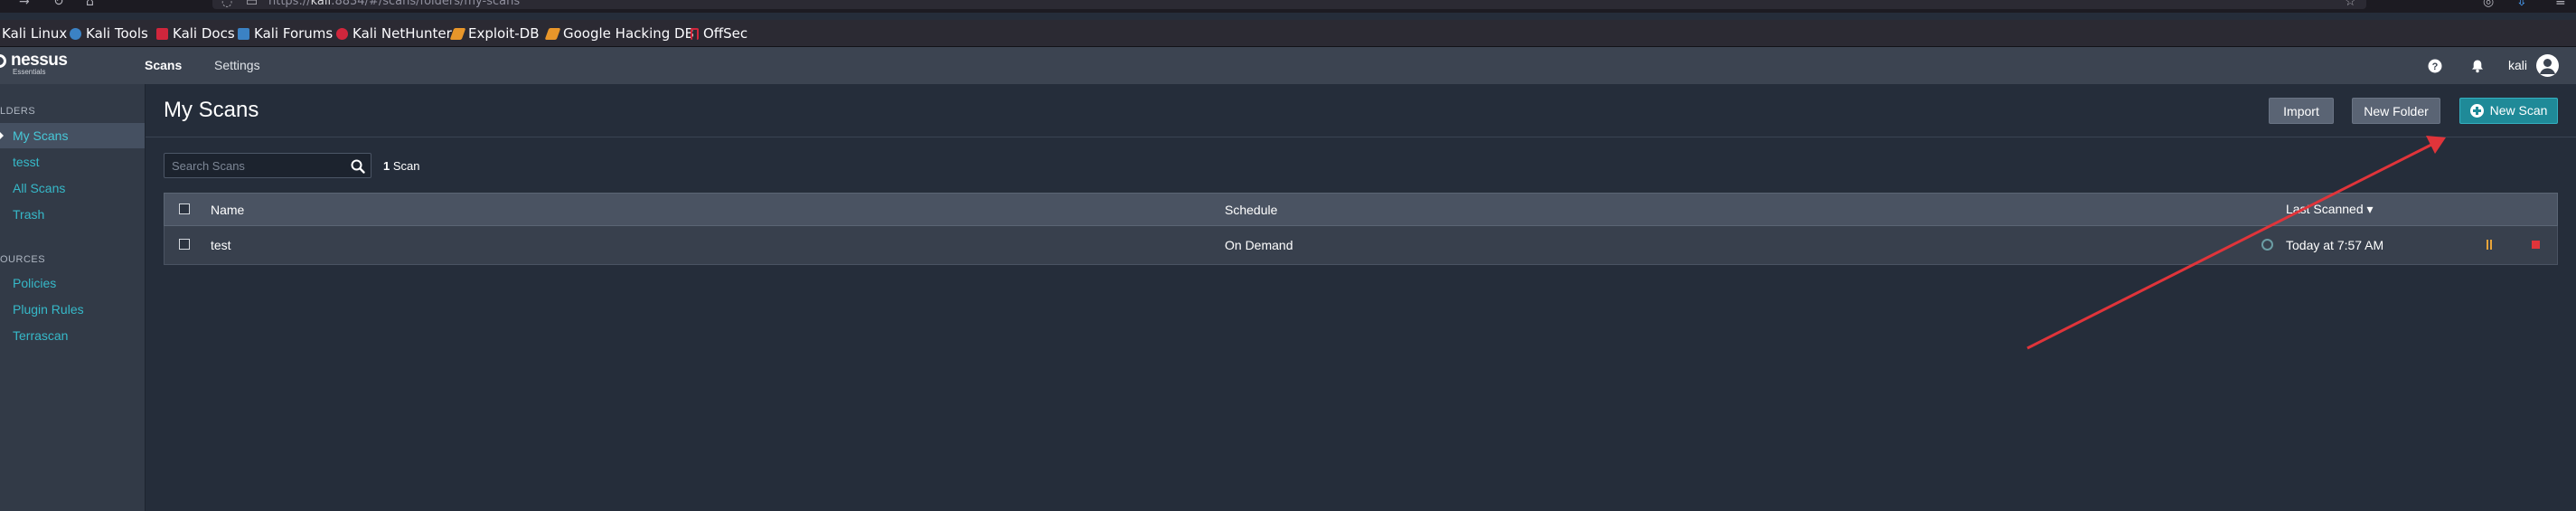  Describe the element at coordinates (73, 162) in the screenshot. I see `sidebar-item-tesst: tesst` at that location.